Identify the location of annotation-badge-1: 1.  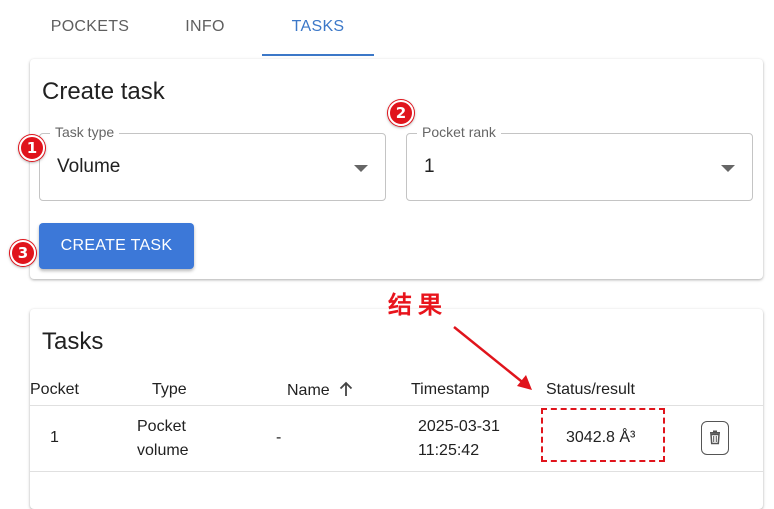
(32, 148).